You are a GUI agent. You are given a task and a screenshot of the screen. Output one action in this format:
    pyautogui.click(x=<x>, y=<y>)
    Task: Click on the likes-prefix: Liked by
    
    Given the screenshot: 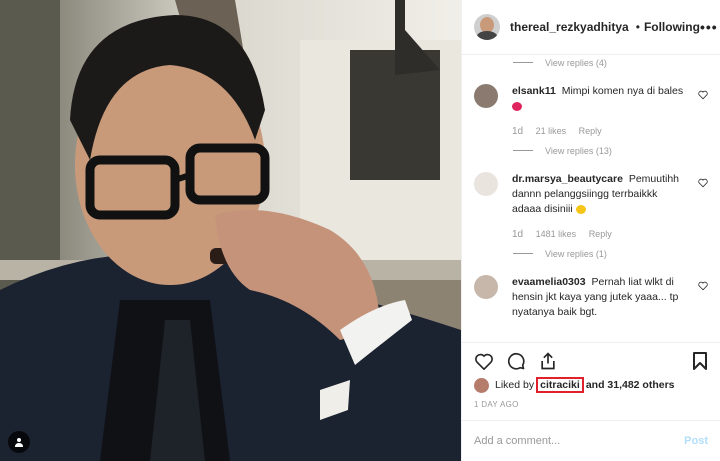 What is the action you would take?
    pyautogui.click(x=515, y=385)
    